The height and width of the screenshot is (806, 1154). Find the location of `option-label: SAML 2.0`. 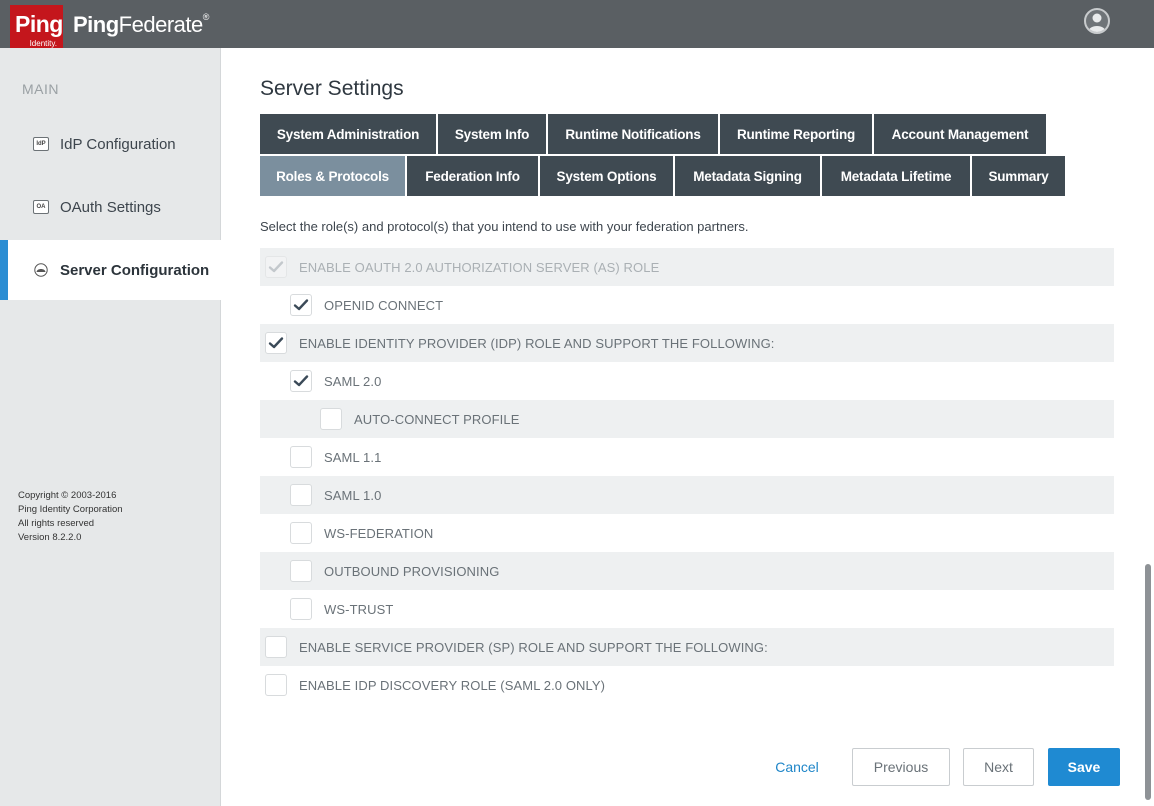

option-label: SAML 2.0 is located at coordinates (353, 381).